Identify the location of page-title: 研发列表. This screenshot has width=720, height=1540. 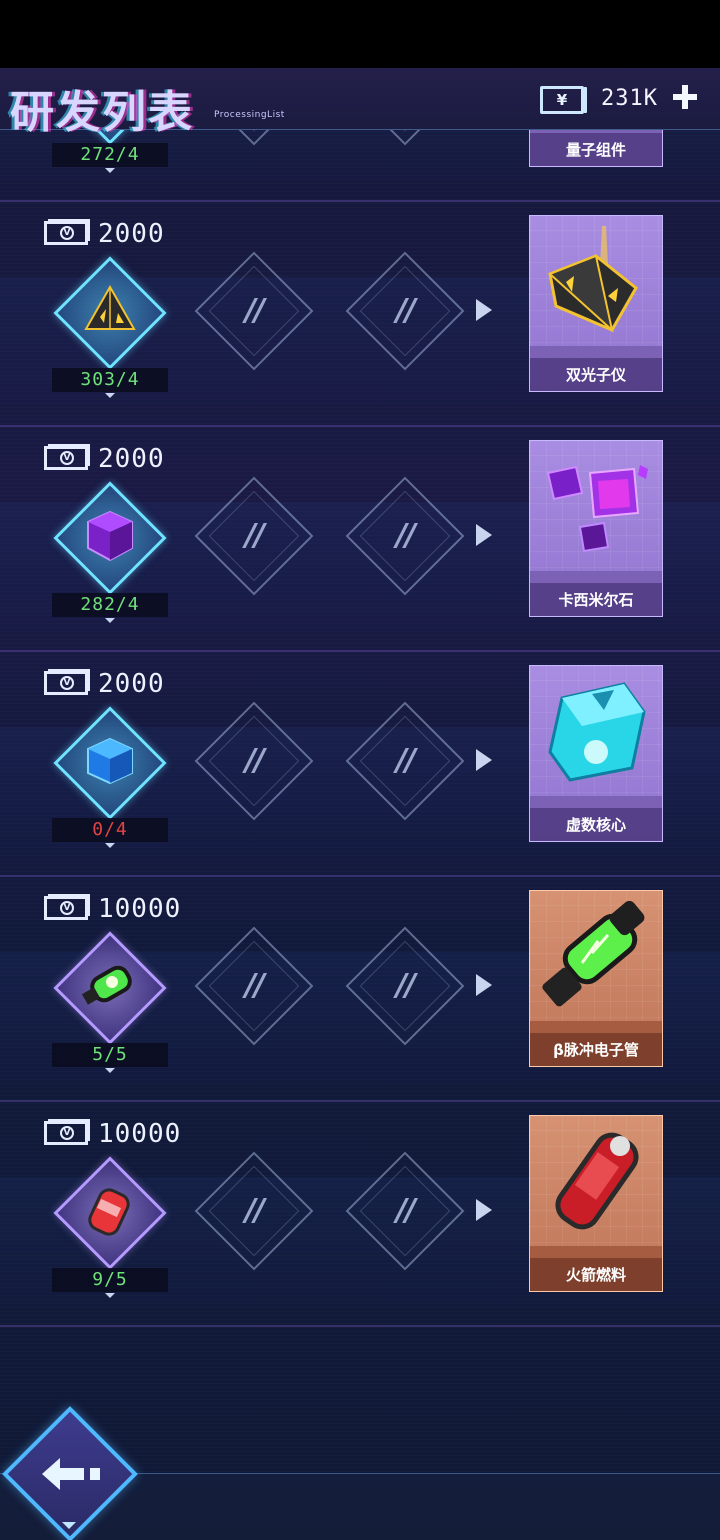
(102, 112).